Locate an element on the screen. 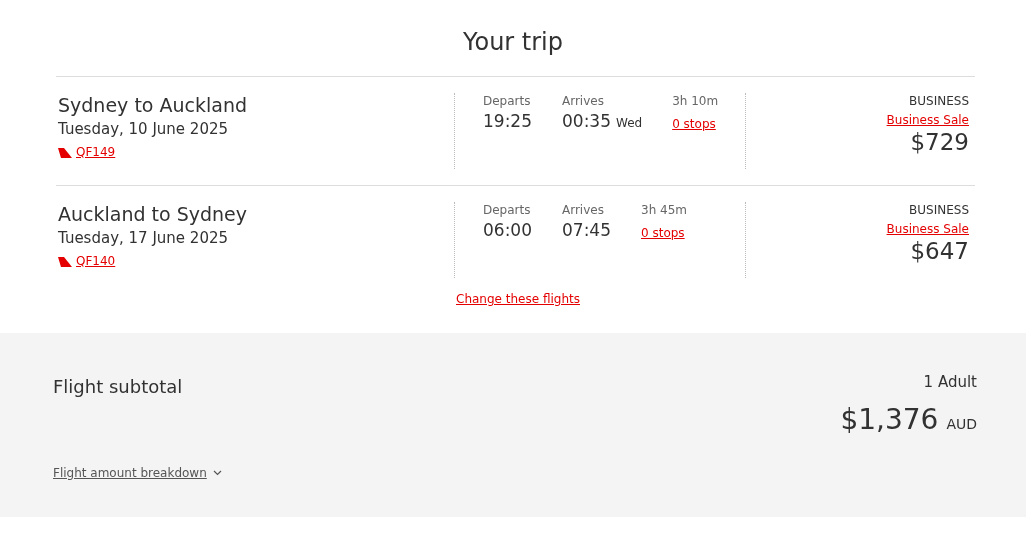  flight-number-link: QF140 is located at coordinates (96, 261).